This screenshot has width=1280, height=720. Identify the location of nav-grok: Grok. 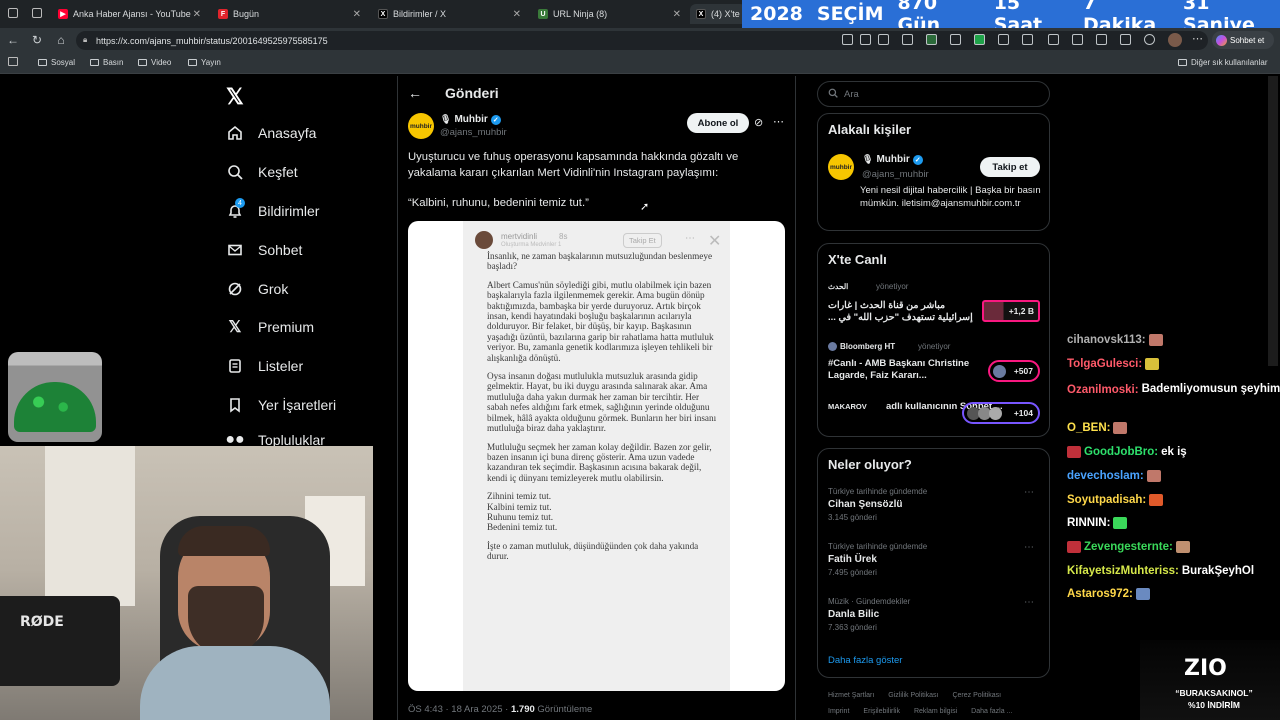
(257, 289).